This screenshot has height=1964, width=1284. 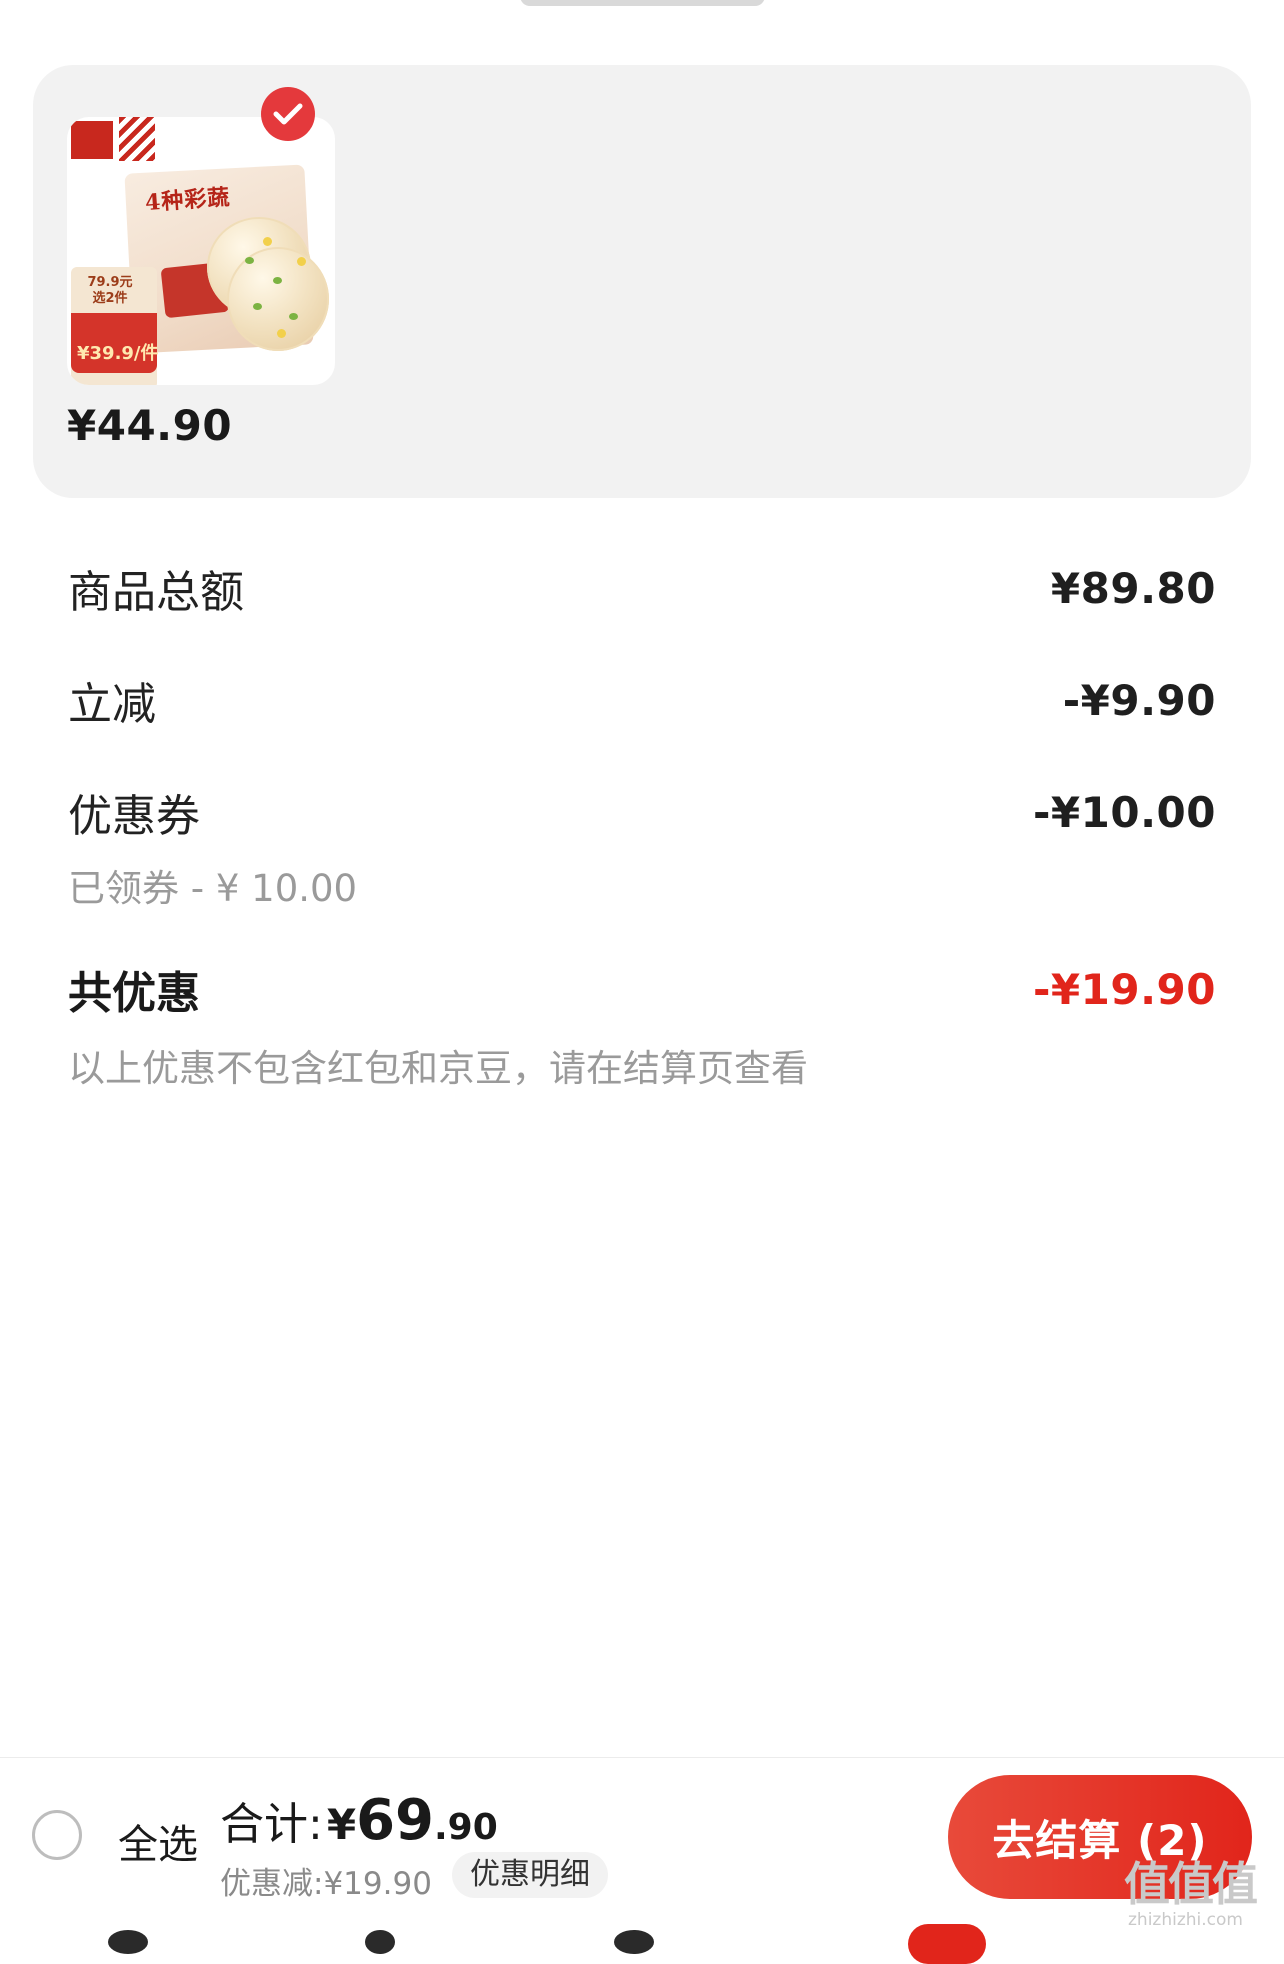 I want to click on brand-logo, so click(x=92, y=140).